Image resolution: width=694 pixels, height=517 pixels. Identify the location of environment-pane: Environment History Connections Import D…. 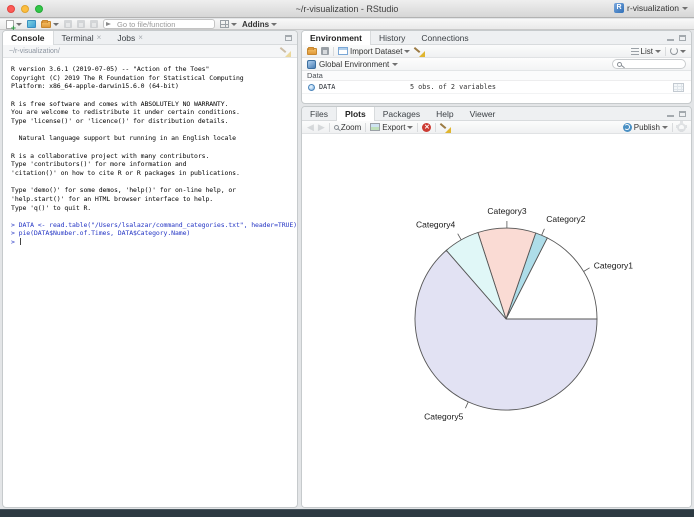
(496, 67).